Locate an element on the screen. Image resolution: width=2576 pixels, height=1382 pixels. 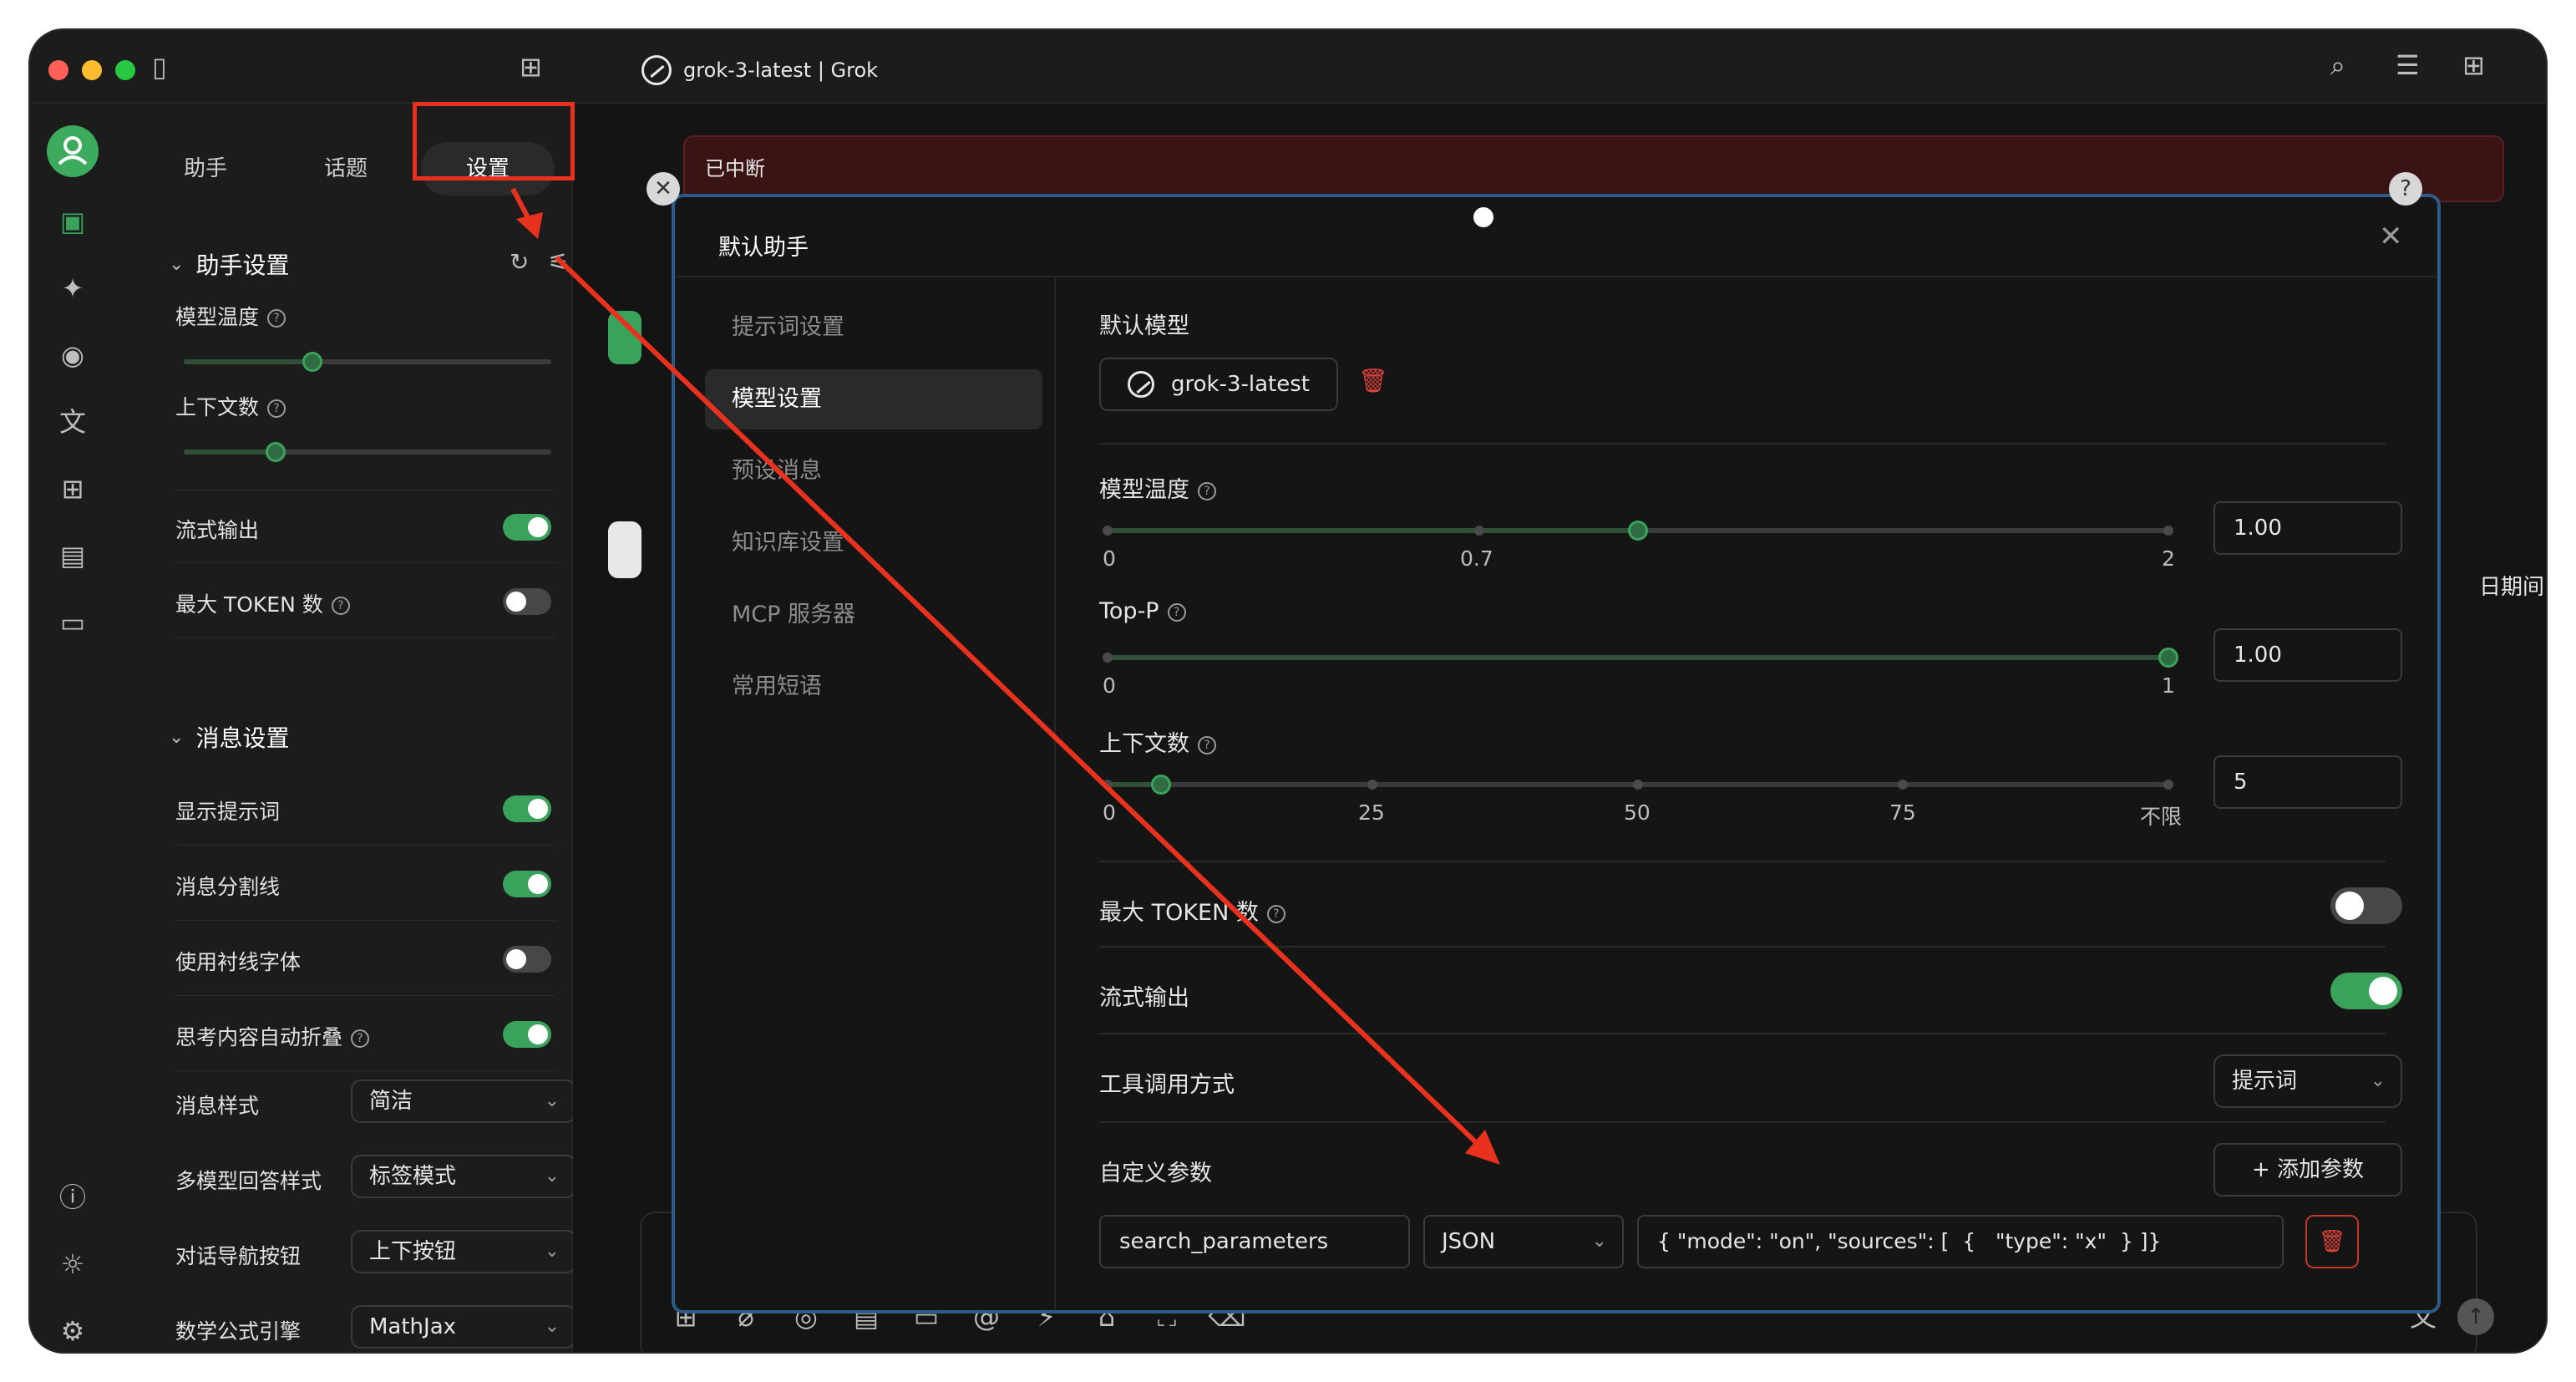
toggle-row: 消息分割线 is located at coordinates (365, 884).